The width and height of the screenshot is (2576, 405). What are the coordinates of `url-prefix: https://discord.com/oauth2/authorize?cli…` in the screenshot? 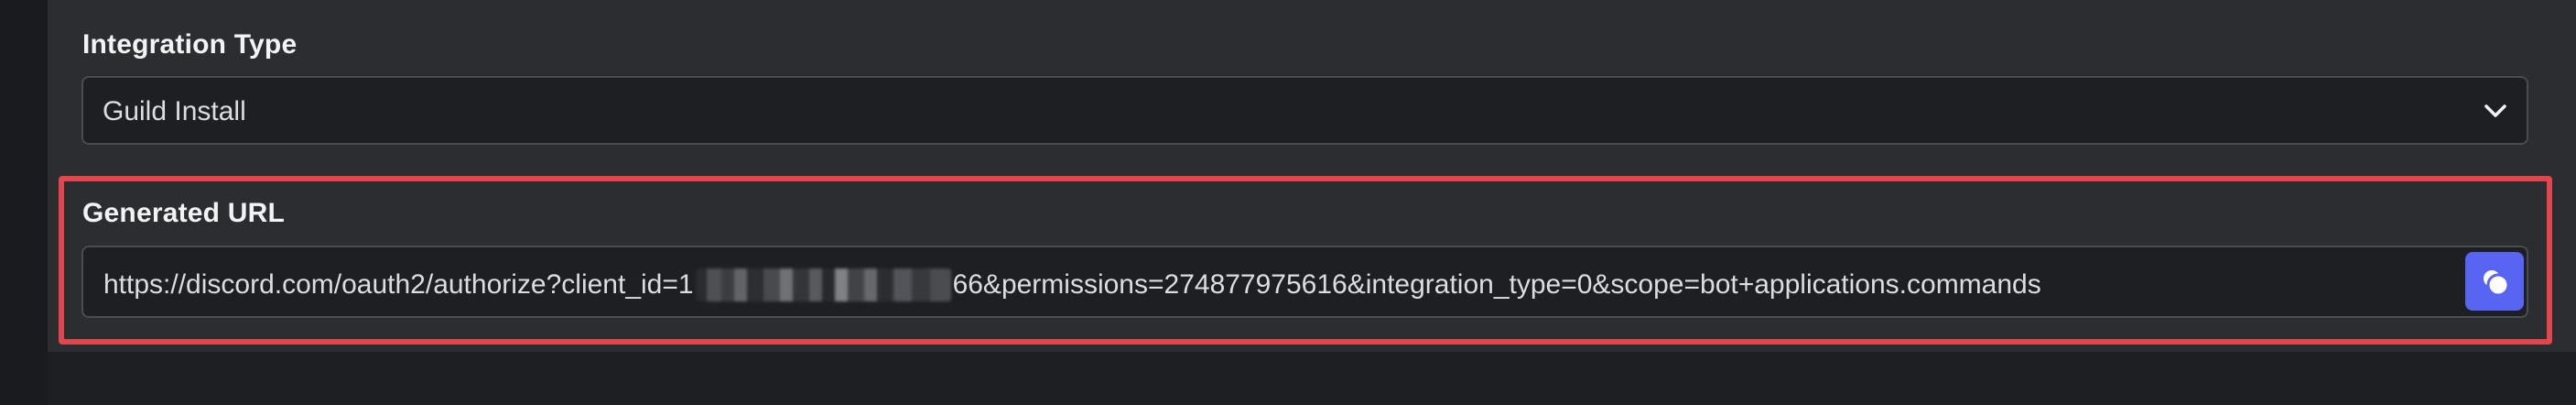 It's located at (399, 285).